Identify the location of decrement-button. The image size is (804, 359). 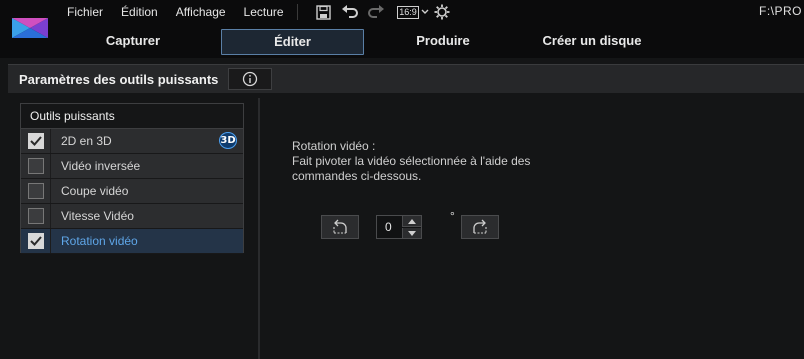
(411, 233).